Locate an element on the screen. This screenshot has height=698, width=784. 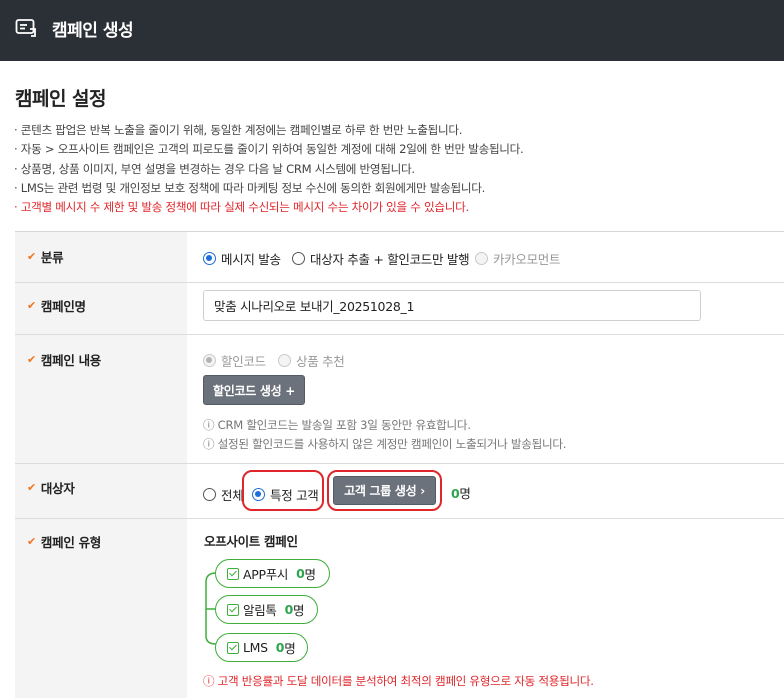
row-category: ✔ 분류 메시지 발송 대상자 추출 + 할인코드만 발행 카카오모먼트 is located at coordinates (399, 257).